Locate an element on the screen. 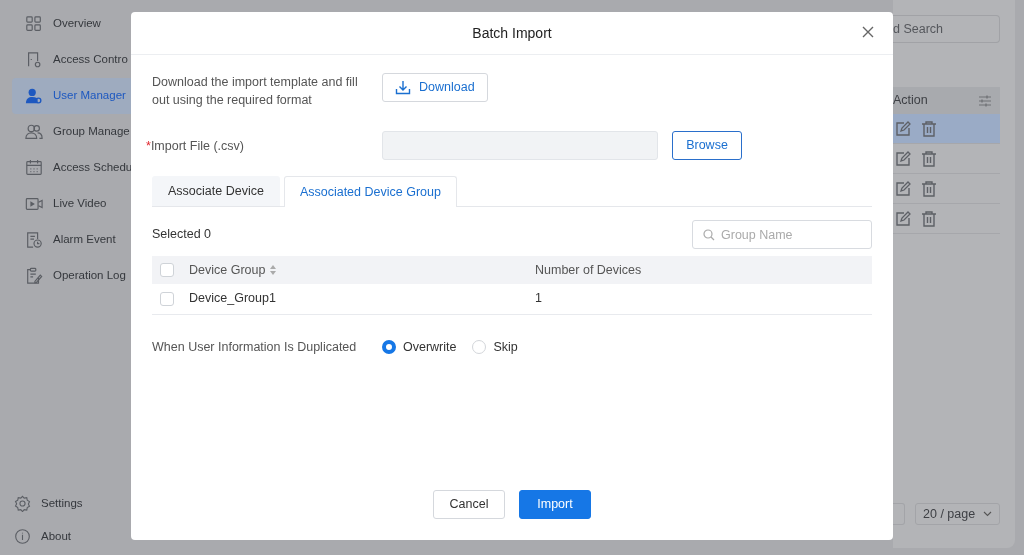  import-file-label: Import File (.csv) is located at coordinates (197, 145).